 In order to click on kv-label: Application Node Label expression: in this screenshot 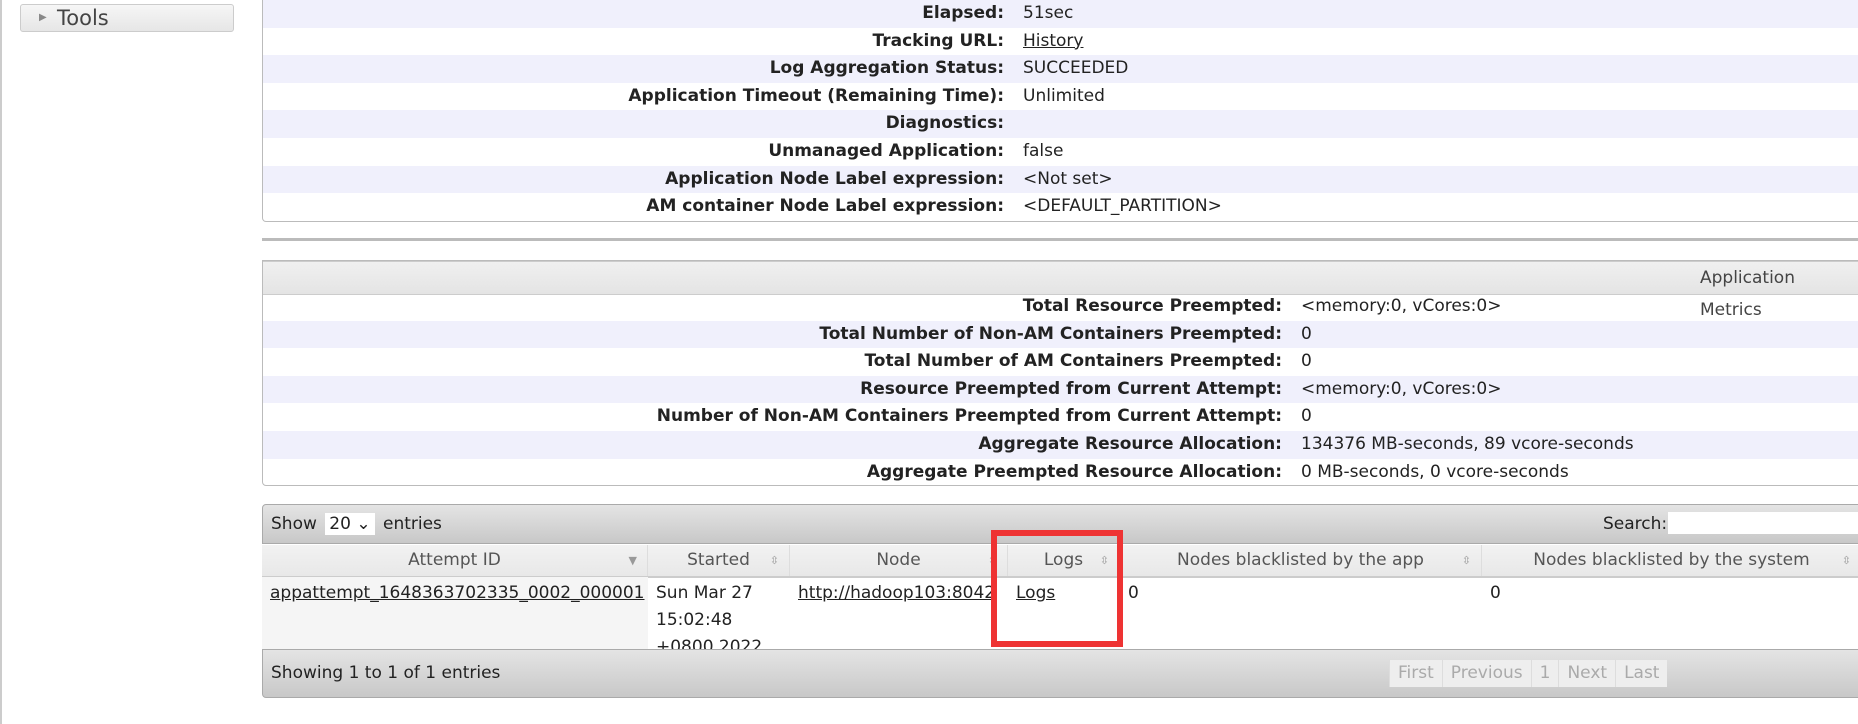, I will do `click(834, 178)`.